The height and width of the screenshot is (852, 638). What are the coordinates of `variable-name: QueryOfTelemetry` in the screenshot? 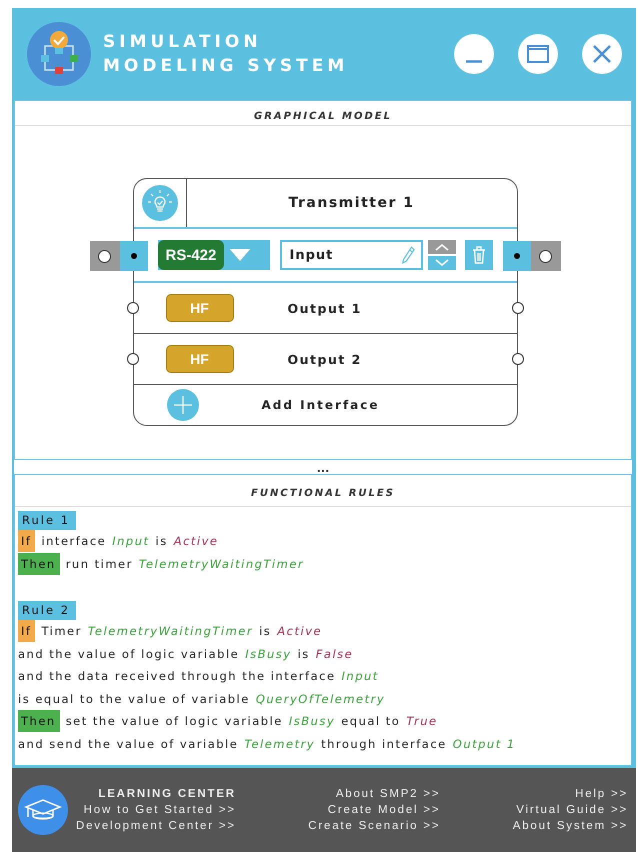 It's located at (321, 699).